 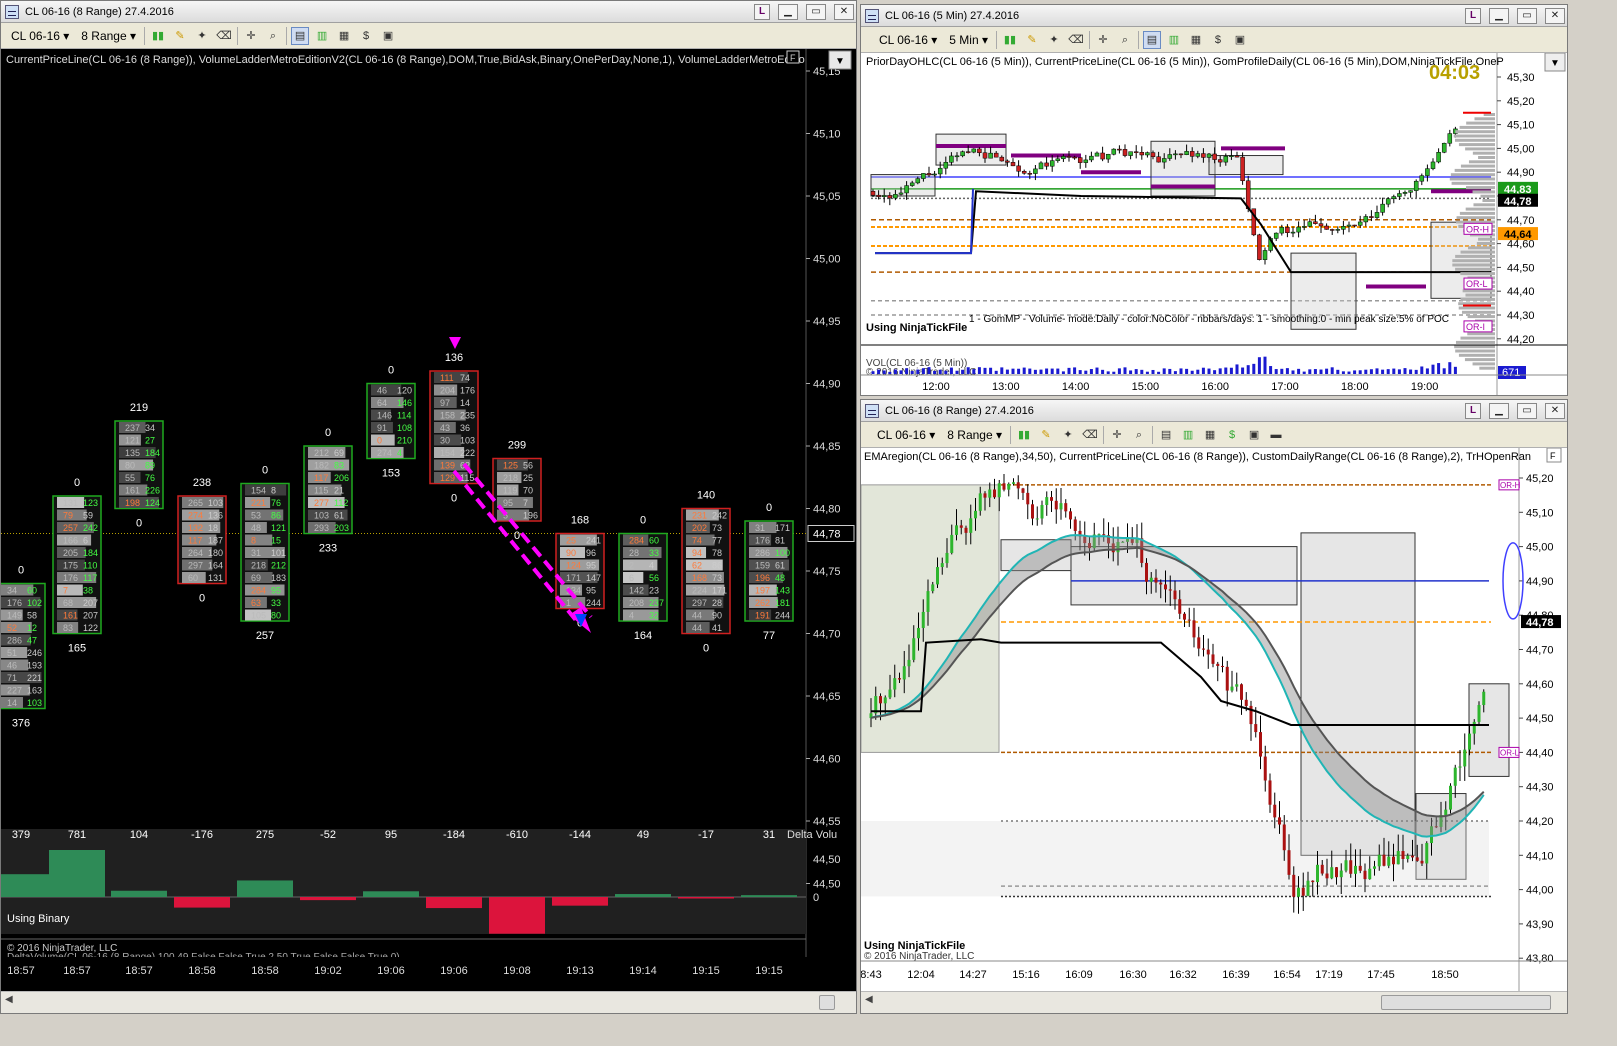 I want to click on toolbar-separator, so click(x=1153, y=434).